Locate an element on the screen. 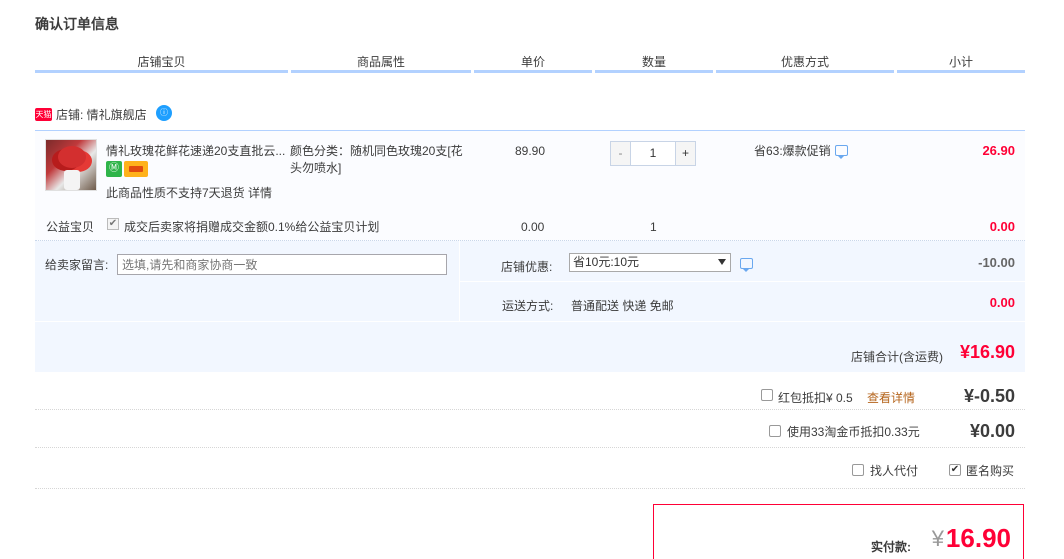  qty-minus-button: - is located at coordinates (621, 153).